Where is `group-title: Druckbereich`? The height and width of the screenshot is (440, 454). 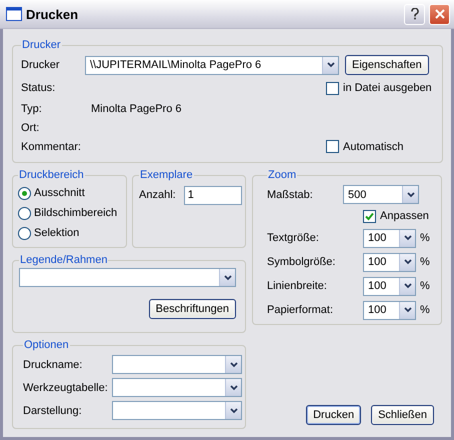
group-title: Druckbereich is located at coordinates (51, 175).